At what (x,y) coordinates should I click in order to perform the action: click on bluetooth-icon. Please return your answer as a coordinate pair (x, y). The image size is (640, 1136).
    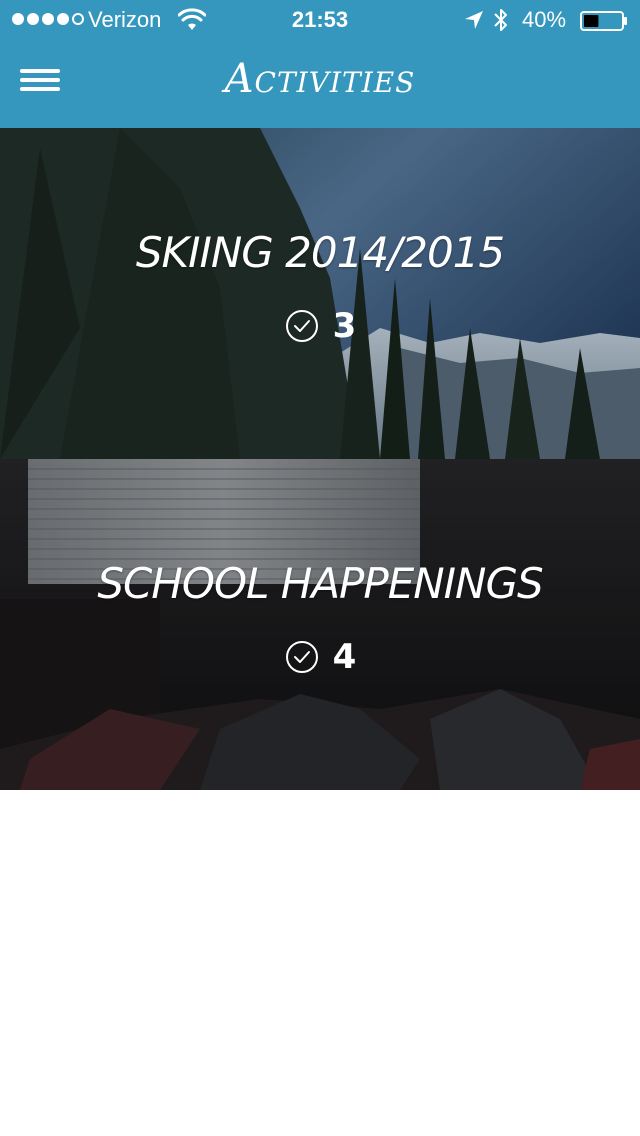
    Looking at the image, I should click on (500, 20).